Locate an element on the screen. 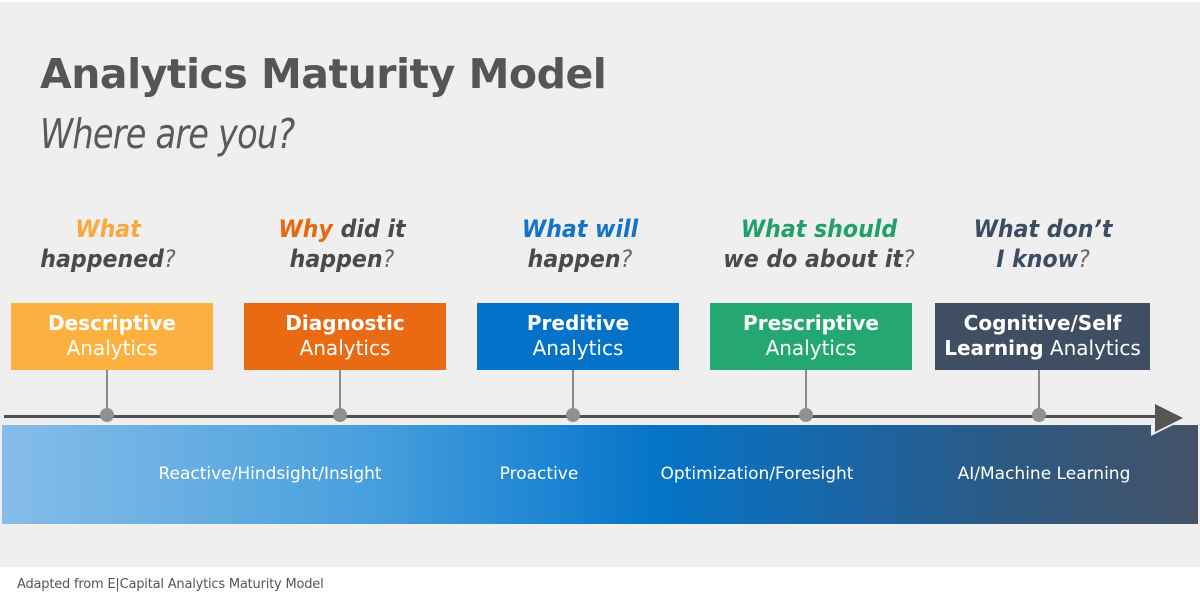  page-subtitle: Where are you? is located at coordinates (167, 134).